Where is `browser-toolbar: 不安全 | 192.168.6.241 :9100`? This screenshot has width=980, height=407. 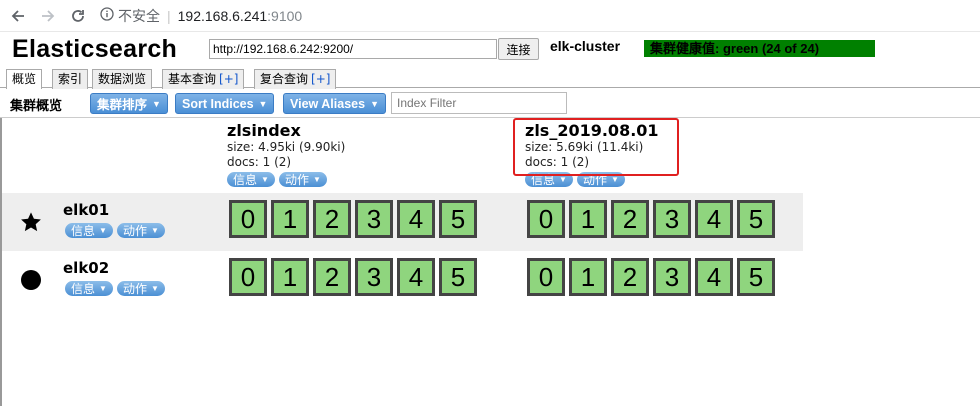 browser-toolbar: 不安全 | 192.168.6.241 :9100 is located at coordinates (490, 16).